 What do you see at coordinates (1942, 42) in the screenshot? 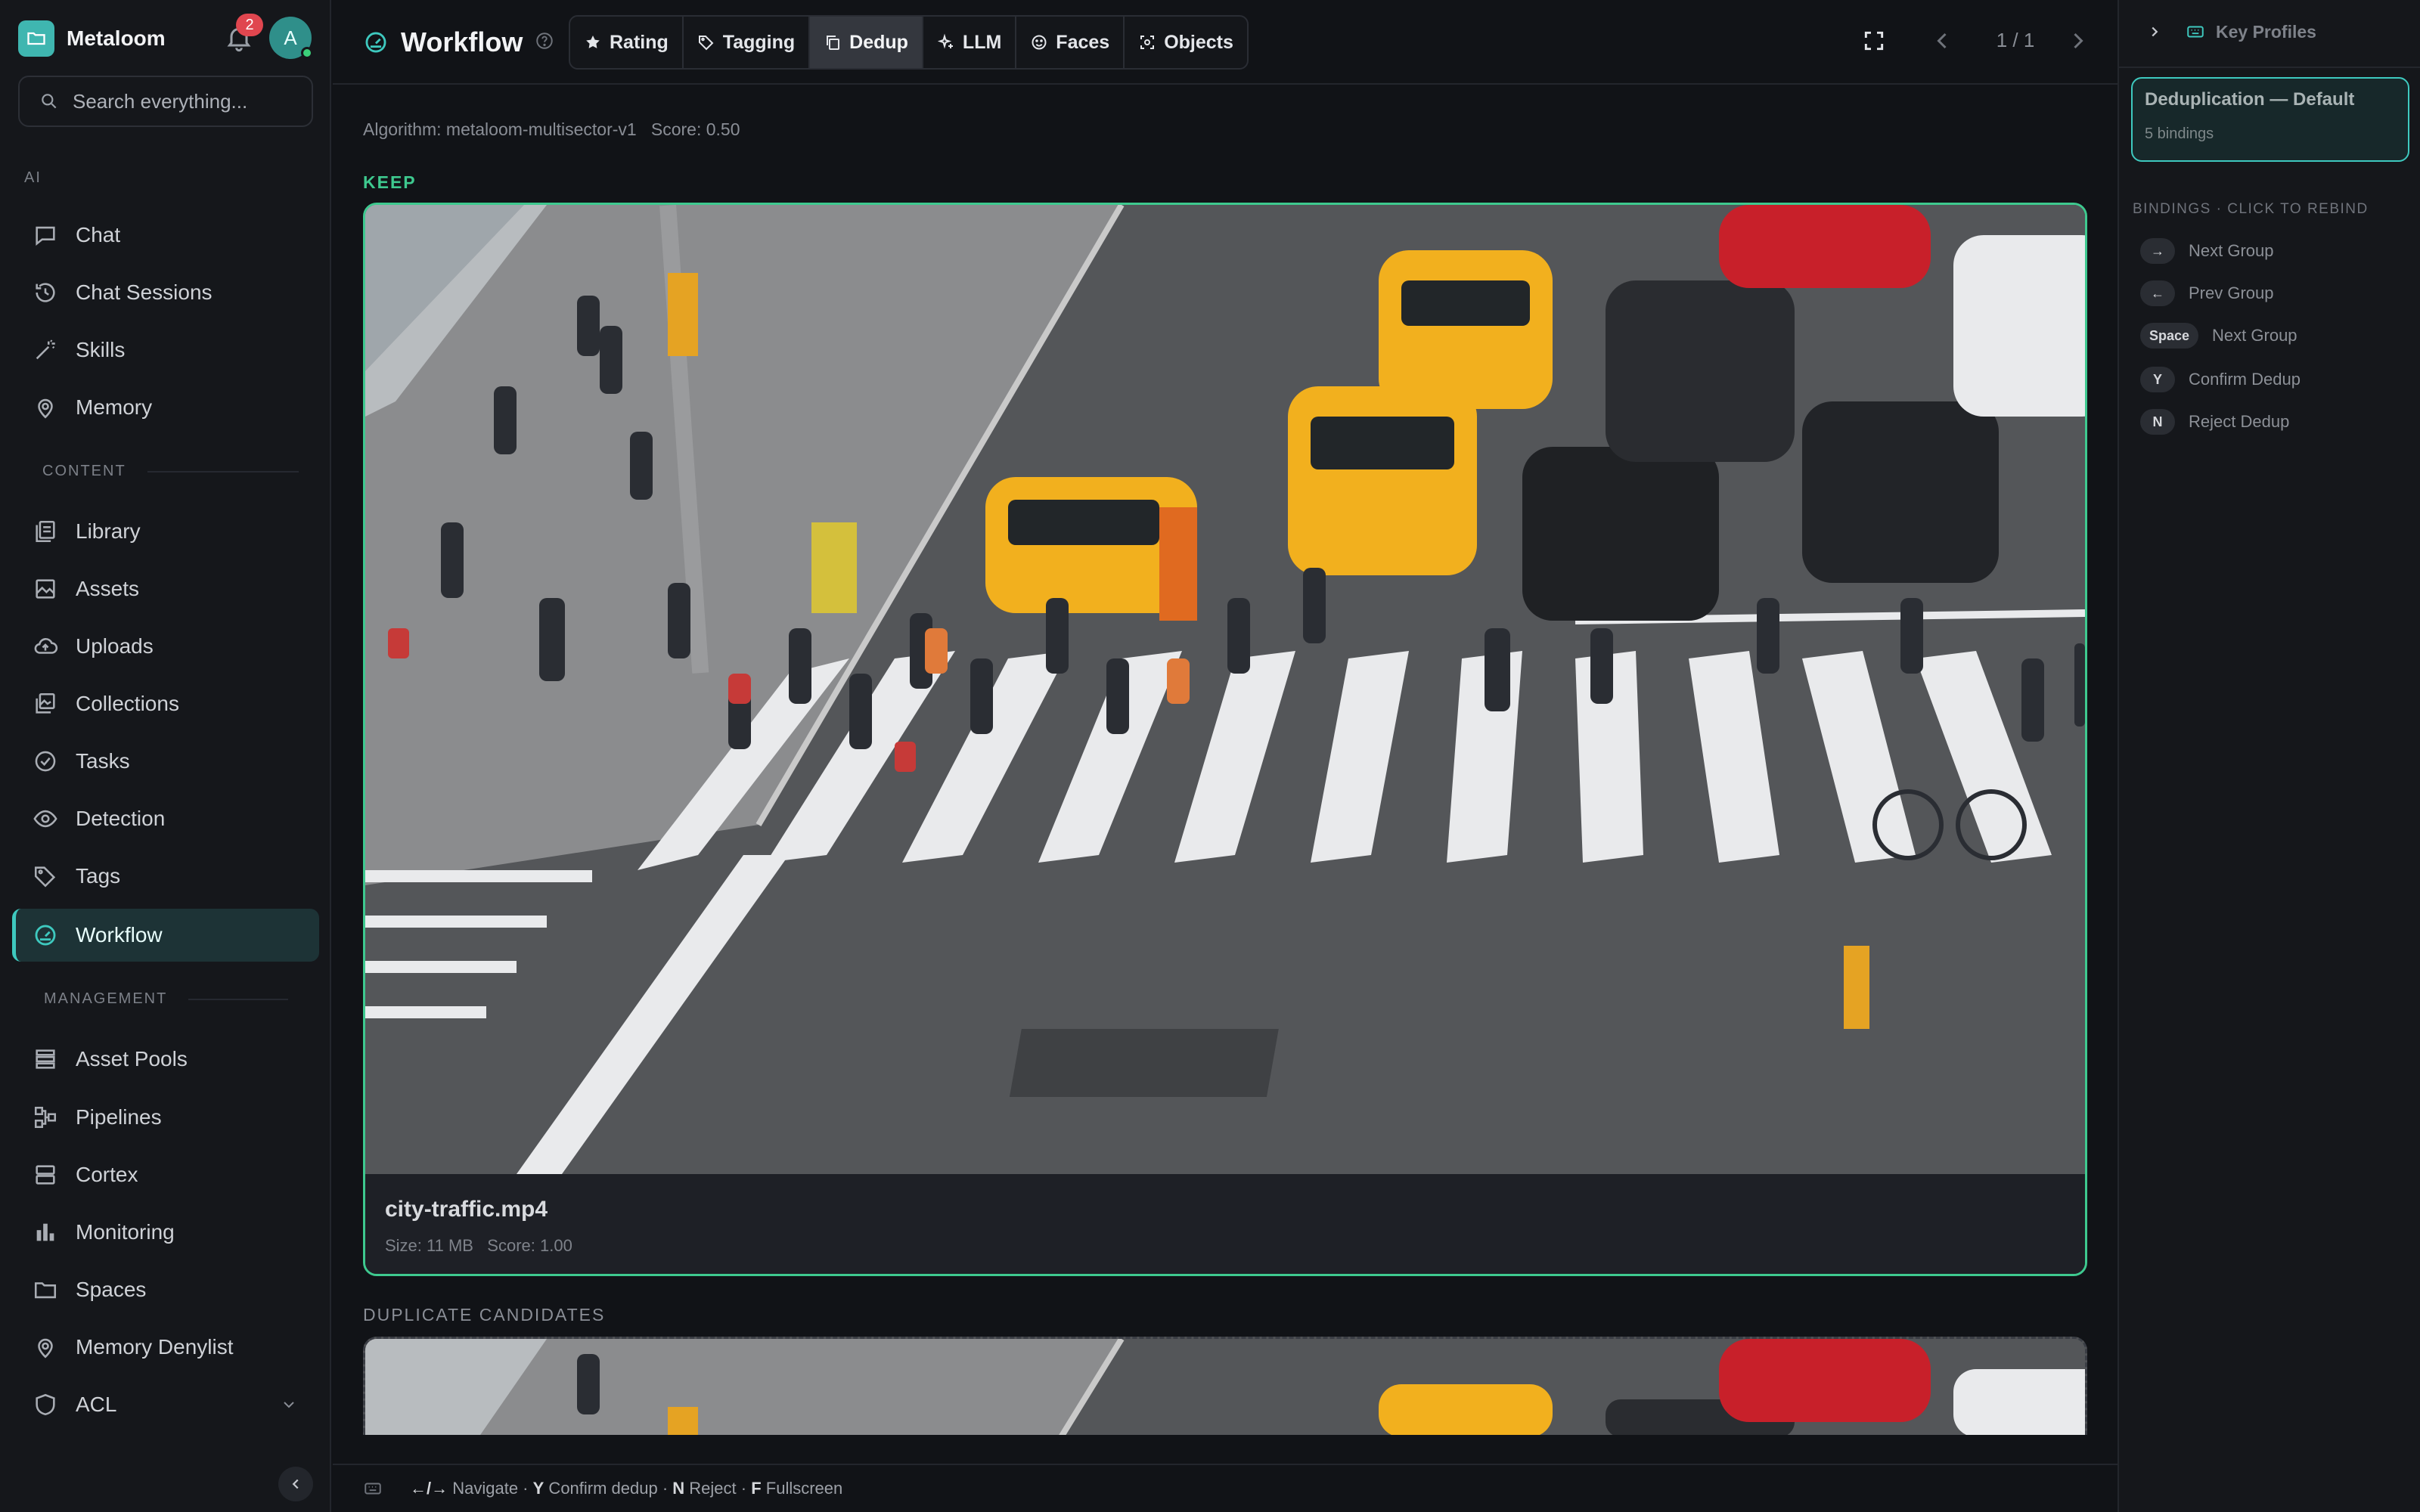
I see `prev-group-icon` at bounding box center [1942, 42].